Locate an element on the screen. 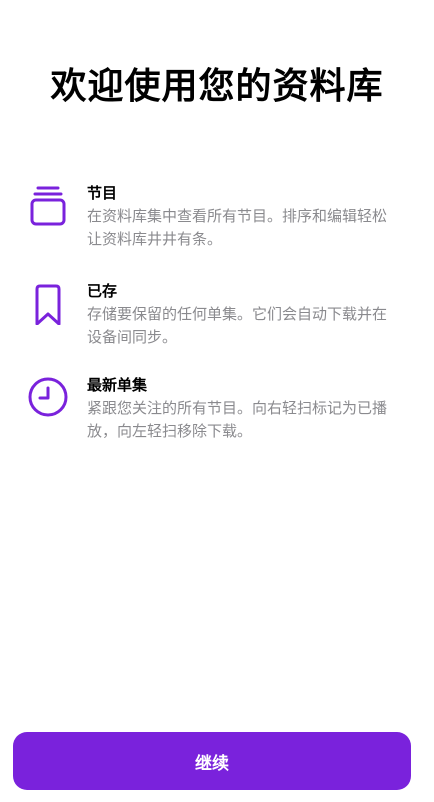 The height and width of the screenshot is (802, 434). feature-description: 在资料库集中查看所有节目。排序和编辑轻松让资料库井井有条。 is located at coordinates (237, 227).